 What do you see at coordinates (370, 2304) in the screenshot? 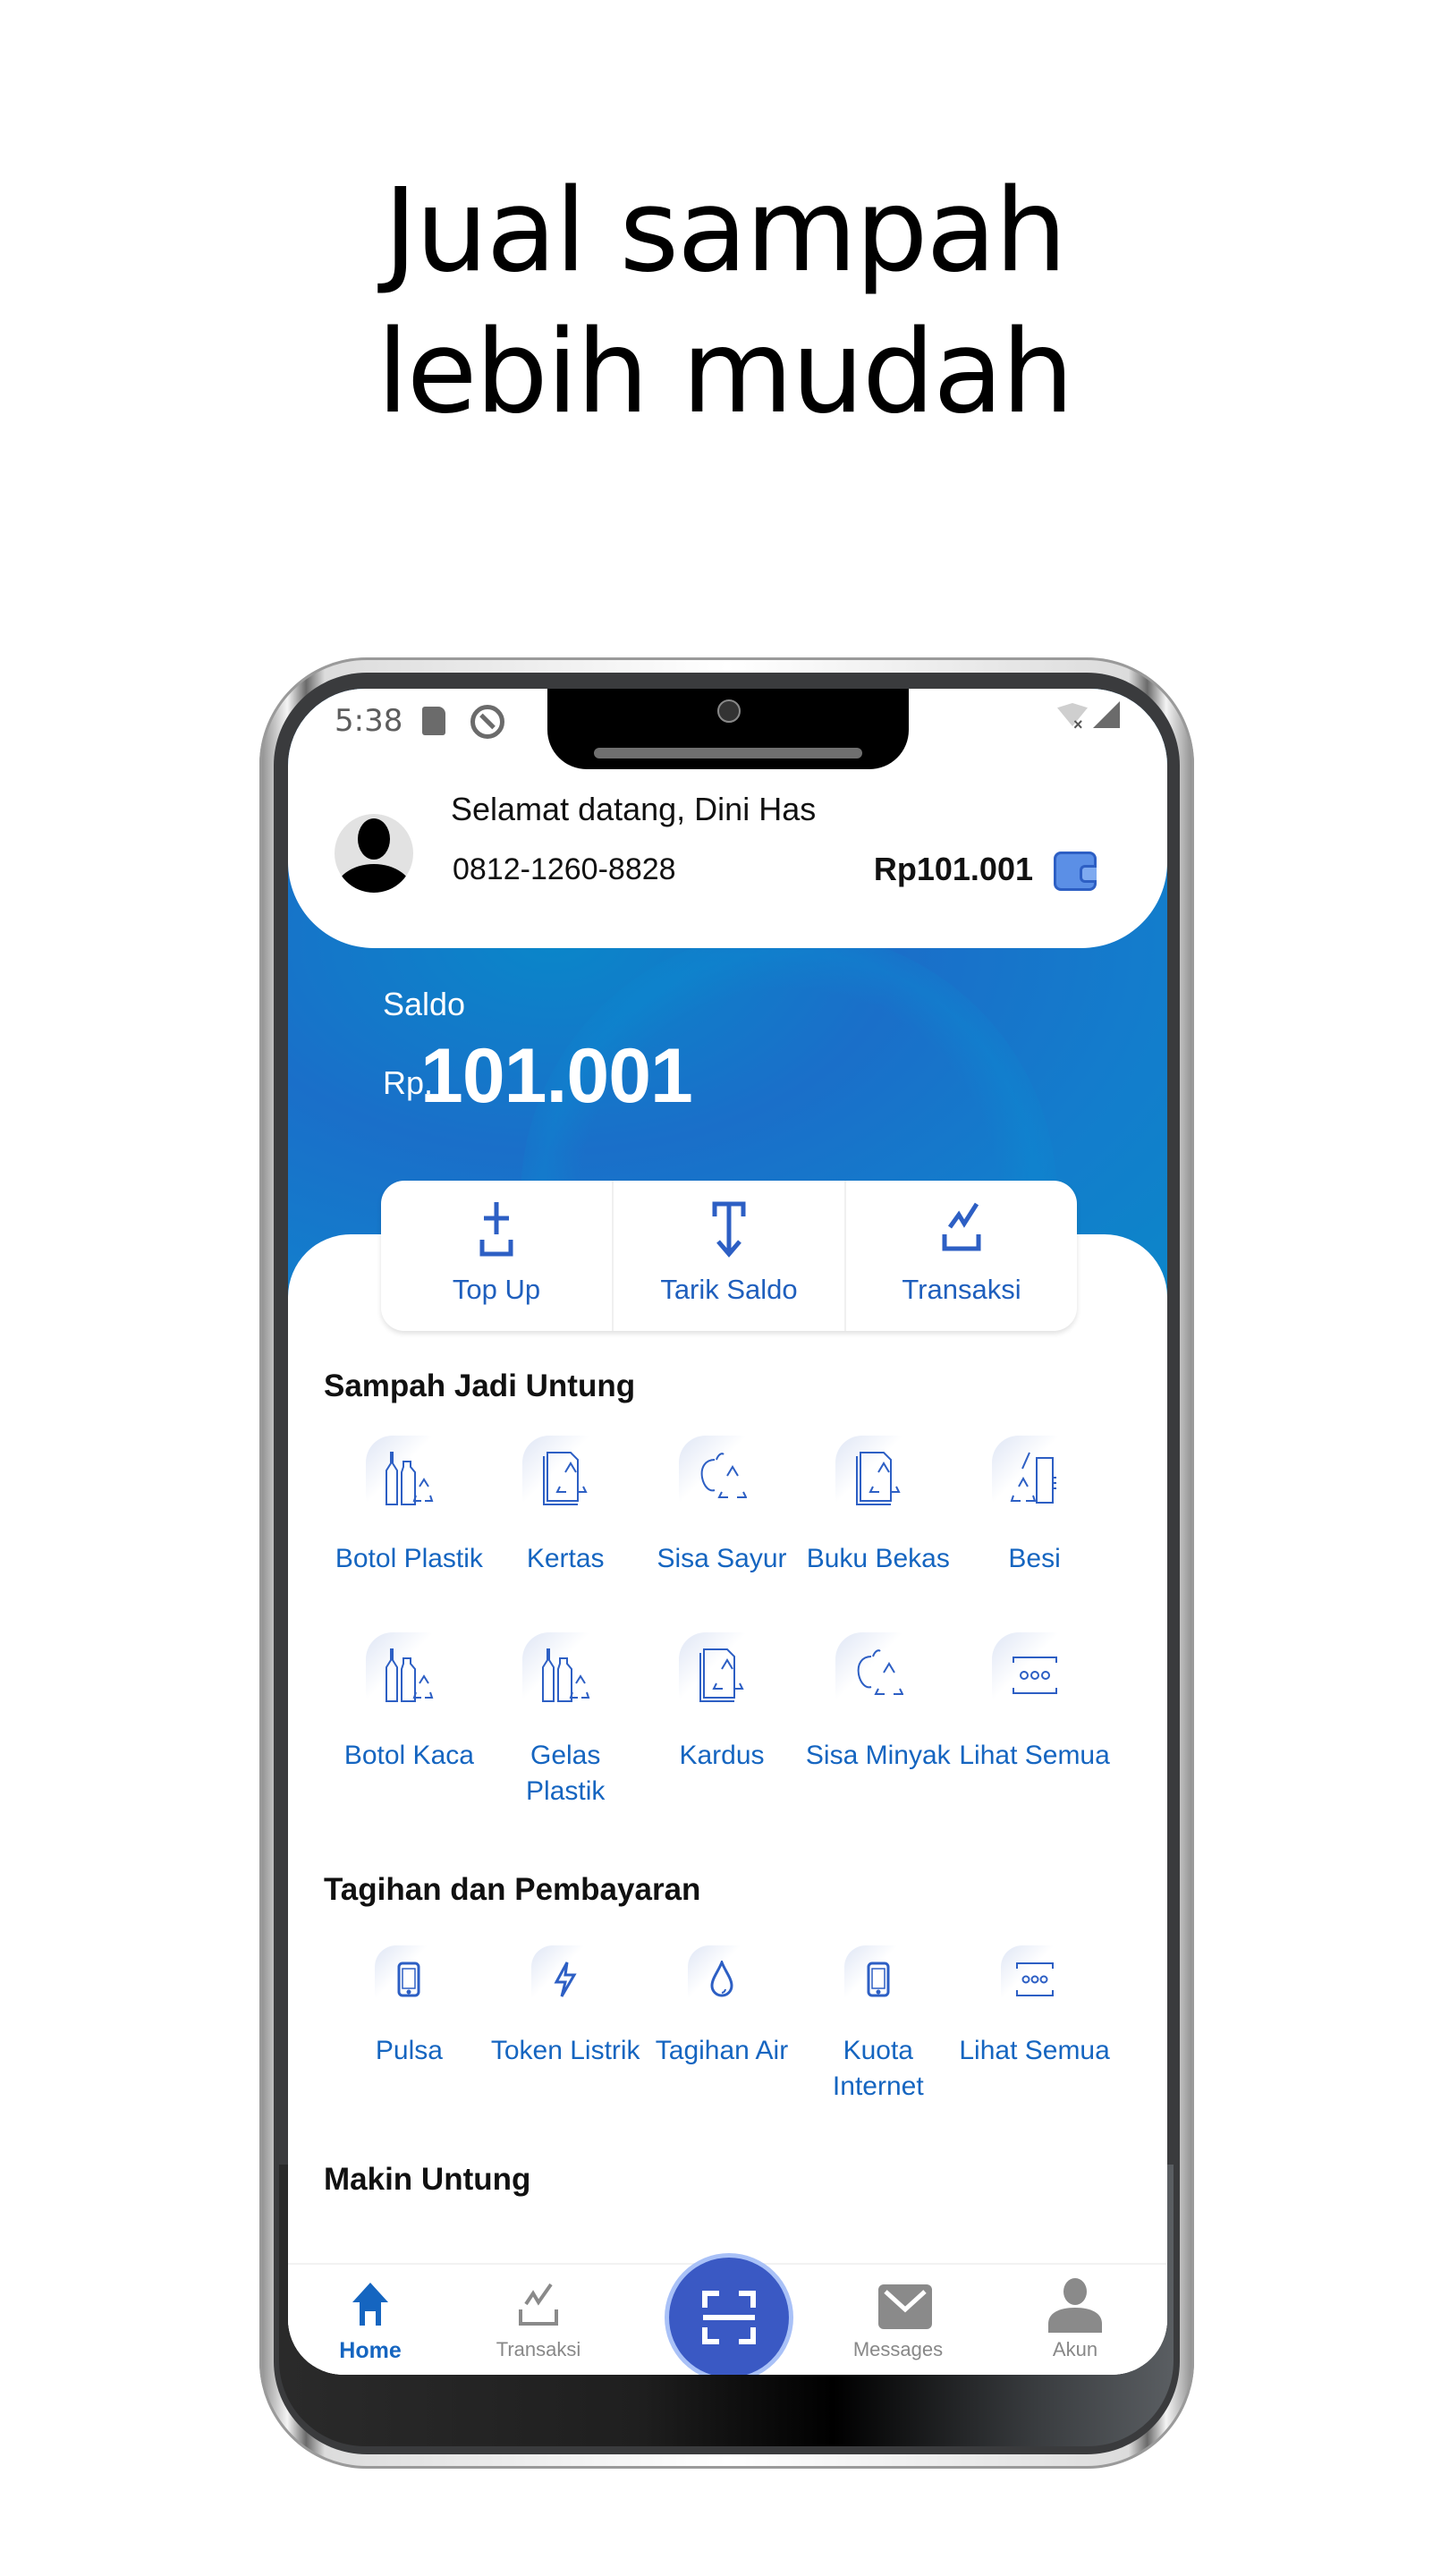
I see `home-icon` at bounding box center [370, 2304].